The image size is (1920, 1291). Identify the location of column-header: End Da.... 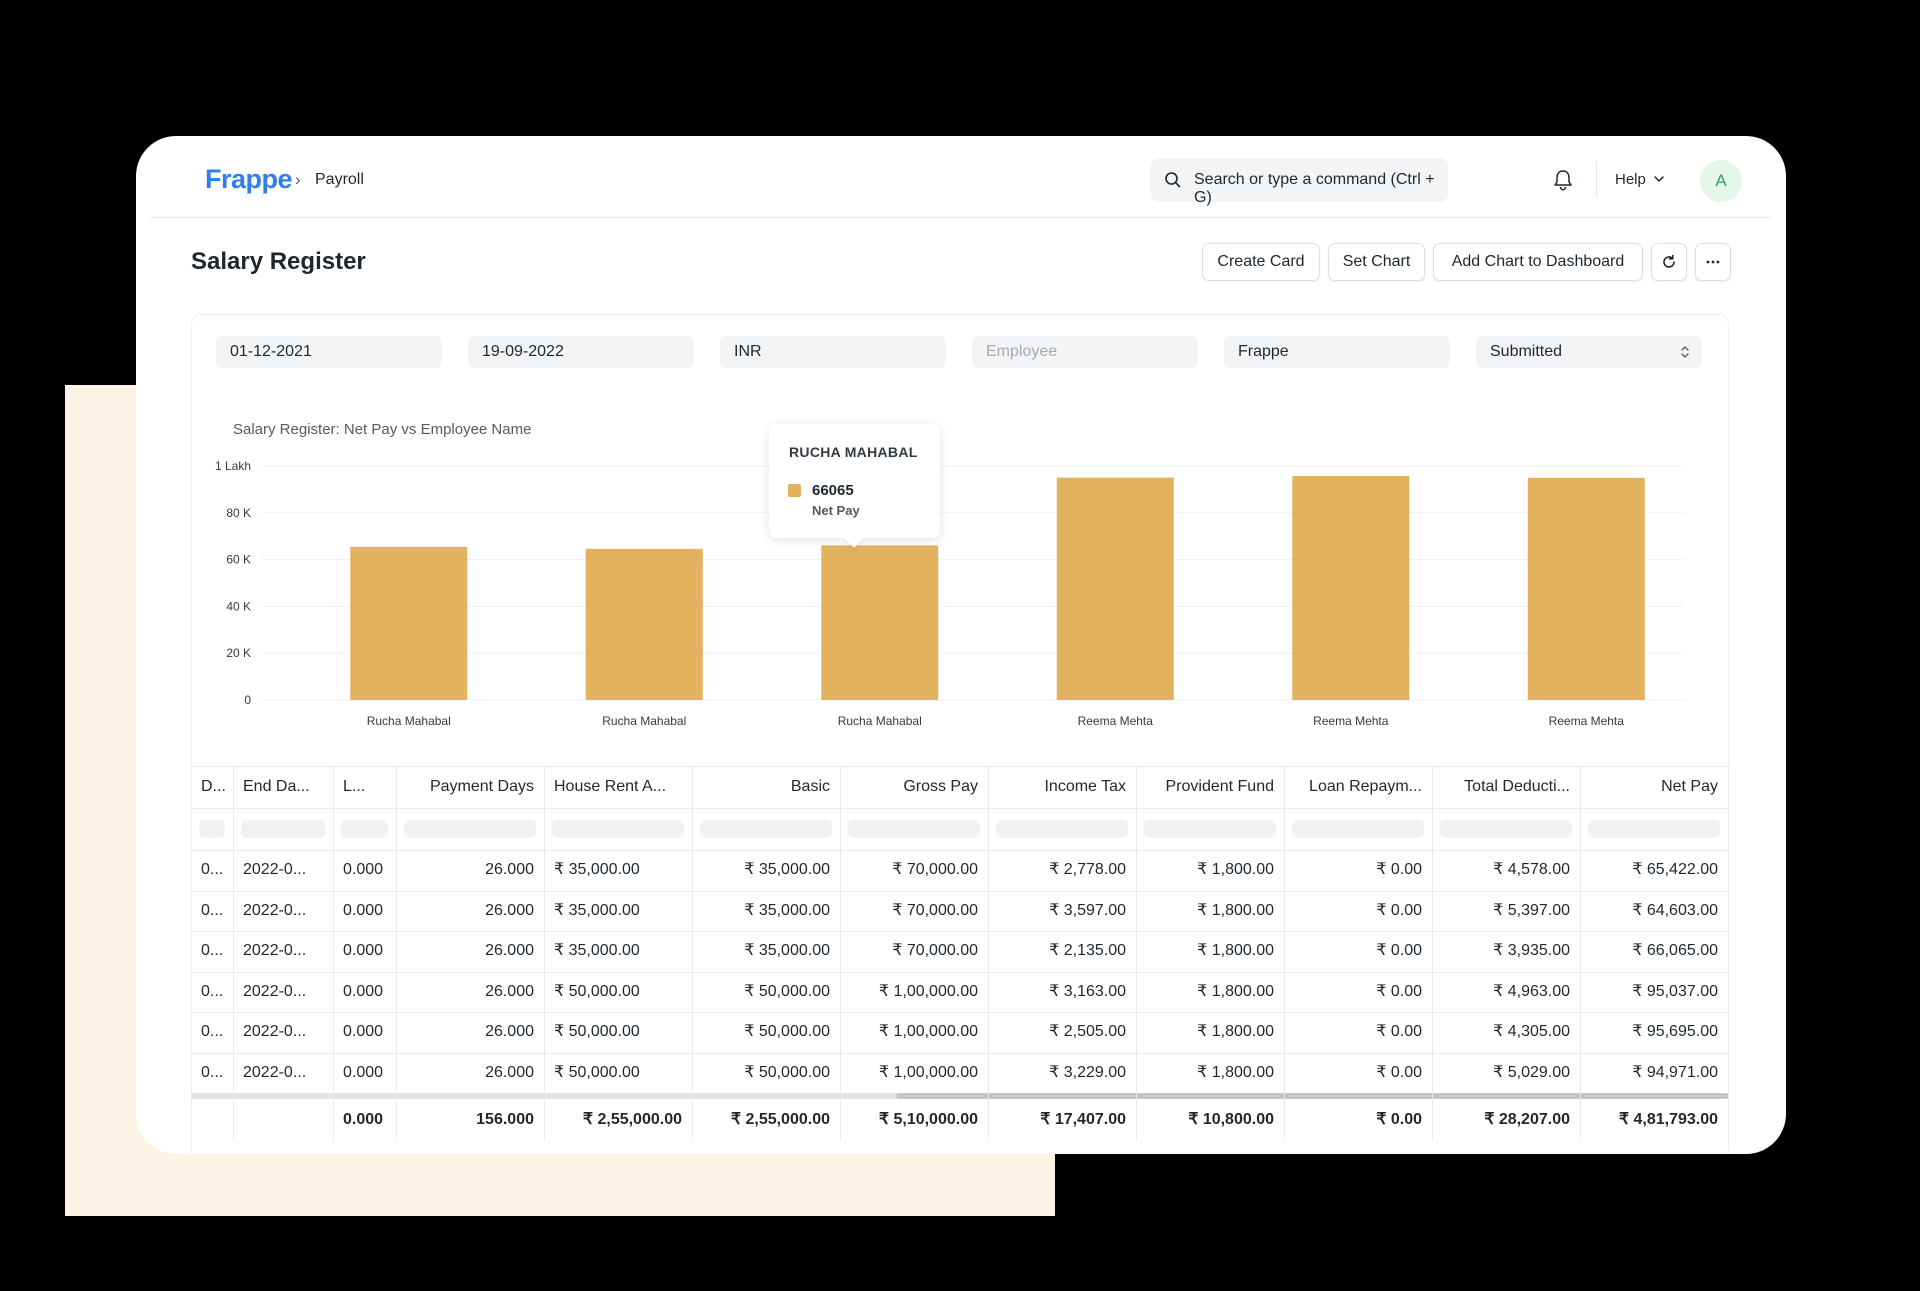
(283, 787).